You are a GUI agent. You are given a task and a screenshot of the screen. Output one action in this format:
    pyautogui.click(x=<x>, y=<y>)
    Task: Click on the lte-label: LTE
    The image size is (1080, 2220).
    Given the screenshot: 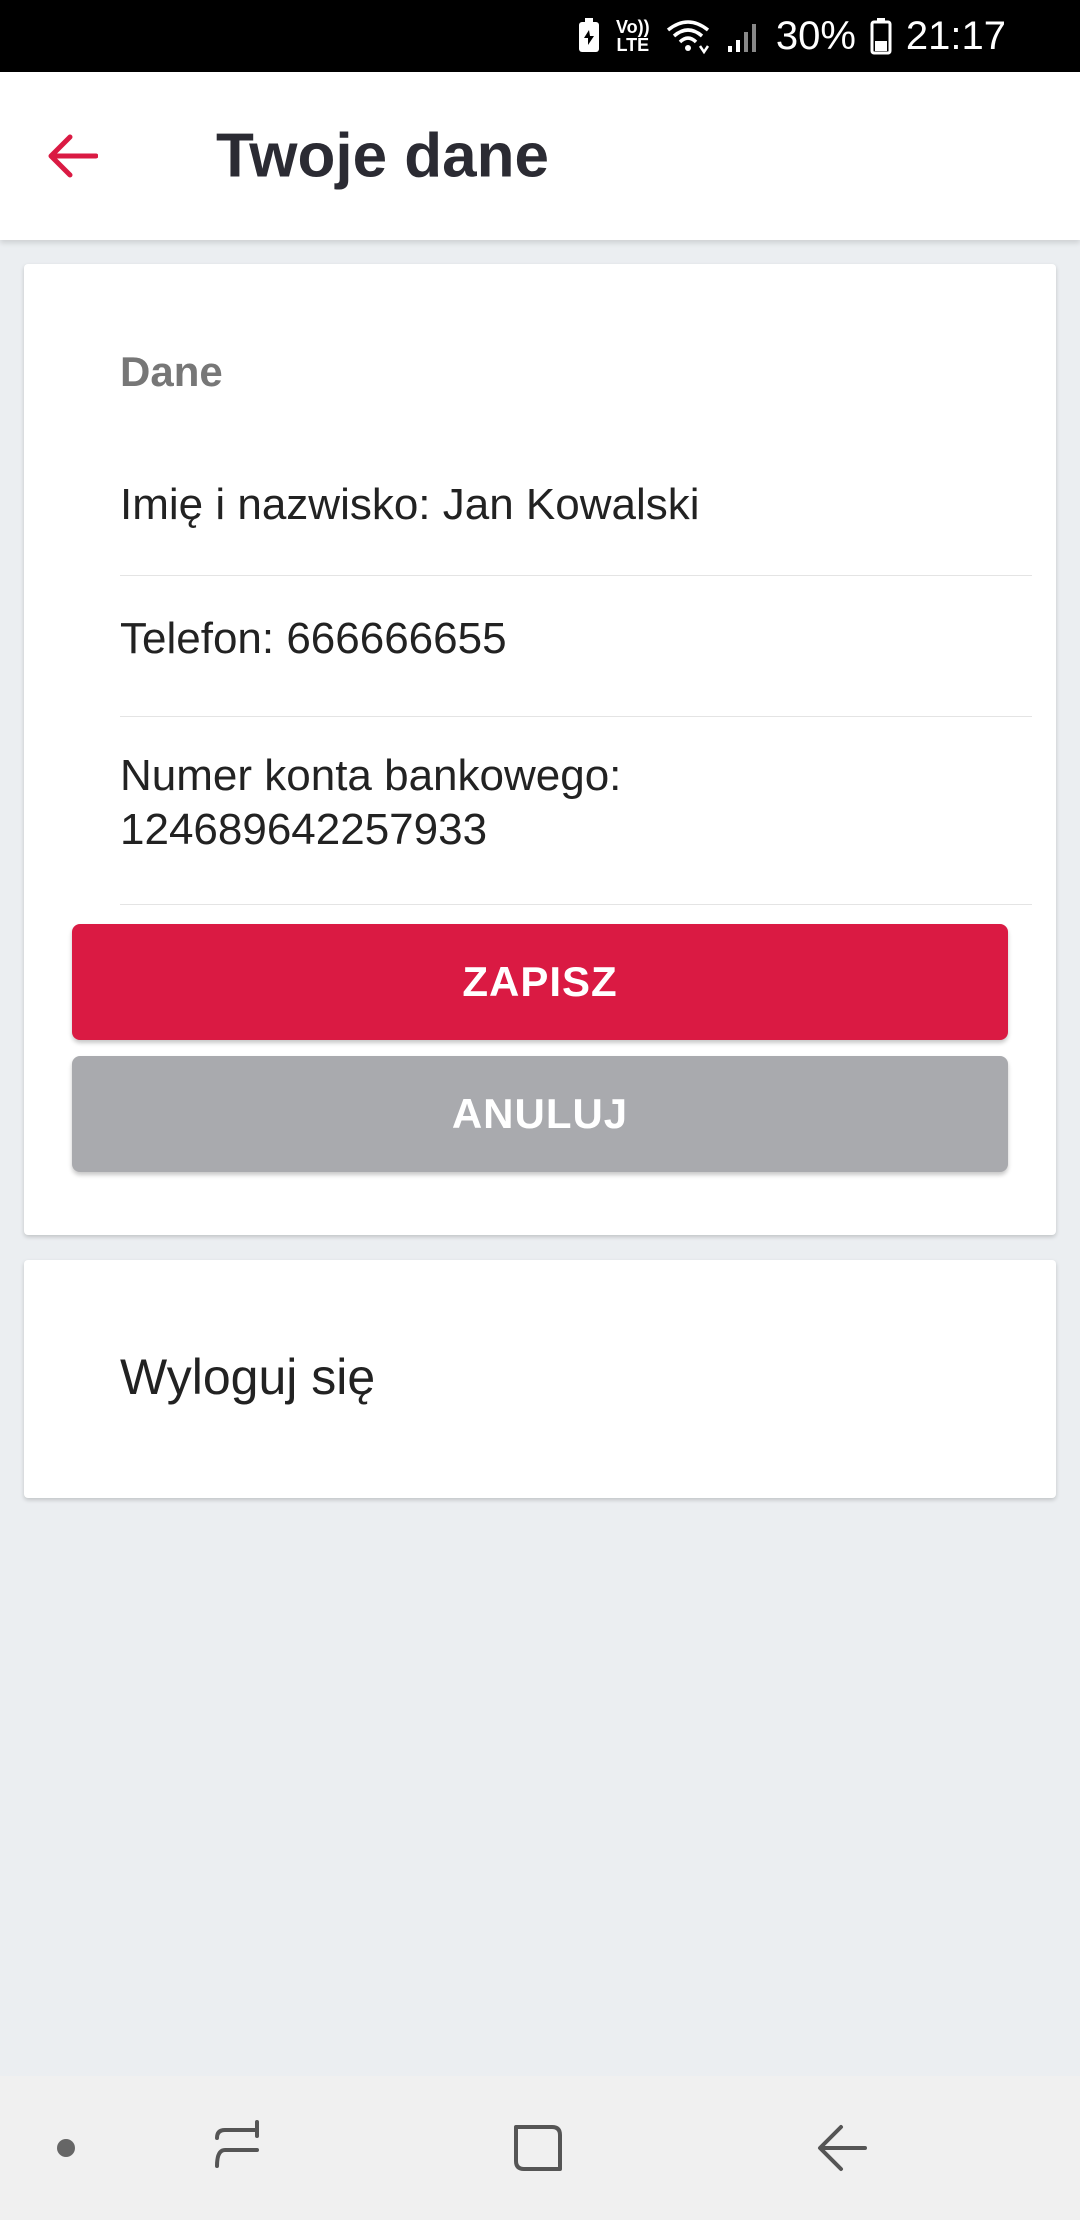 What is the action you would take?
    pyautogui.click(x=633, y=45)
    